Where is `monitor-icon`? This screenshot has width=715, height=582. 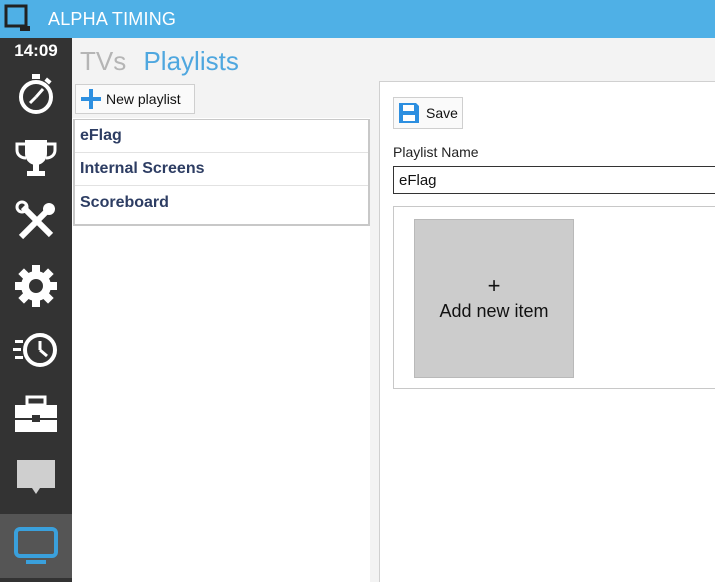 monitor-icon is located at coordinates (36, 545).